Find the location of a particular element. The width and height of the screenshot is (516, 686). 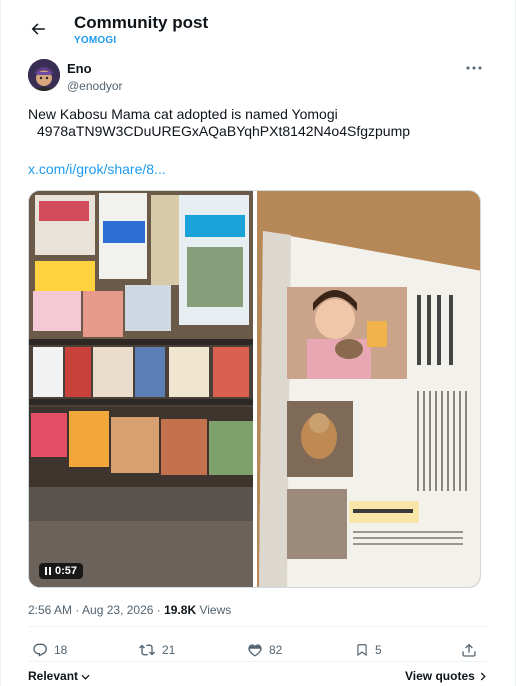

view-quotes-link: View quotes is located at coordinates (445, 676).